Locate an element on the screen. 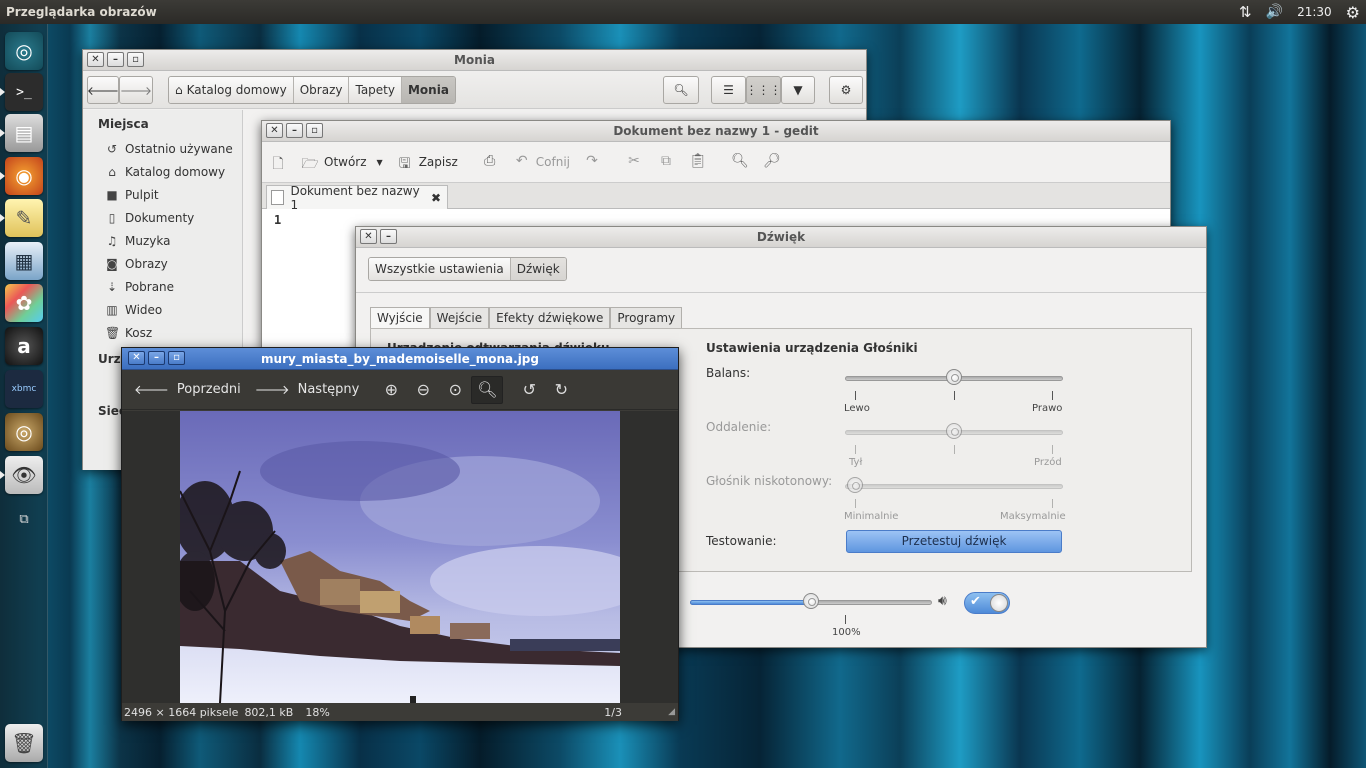 This screenshot has height=768, width=1366. tab-sound-effects: Efekty dźwiękowe is located at coordinates (550, 317).